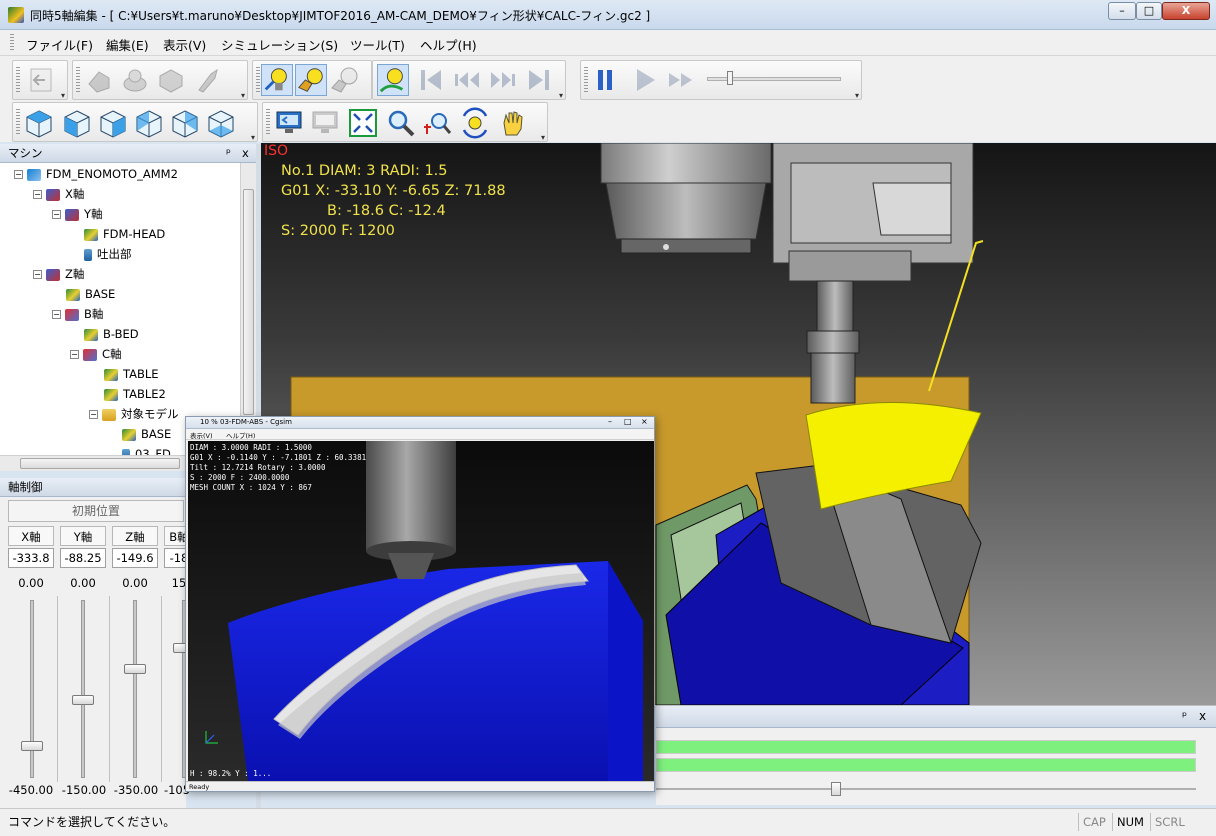  I want to click on last-icon, so click(539, 80).